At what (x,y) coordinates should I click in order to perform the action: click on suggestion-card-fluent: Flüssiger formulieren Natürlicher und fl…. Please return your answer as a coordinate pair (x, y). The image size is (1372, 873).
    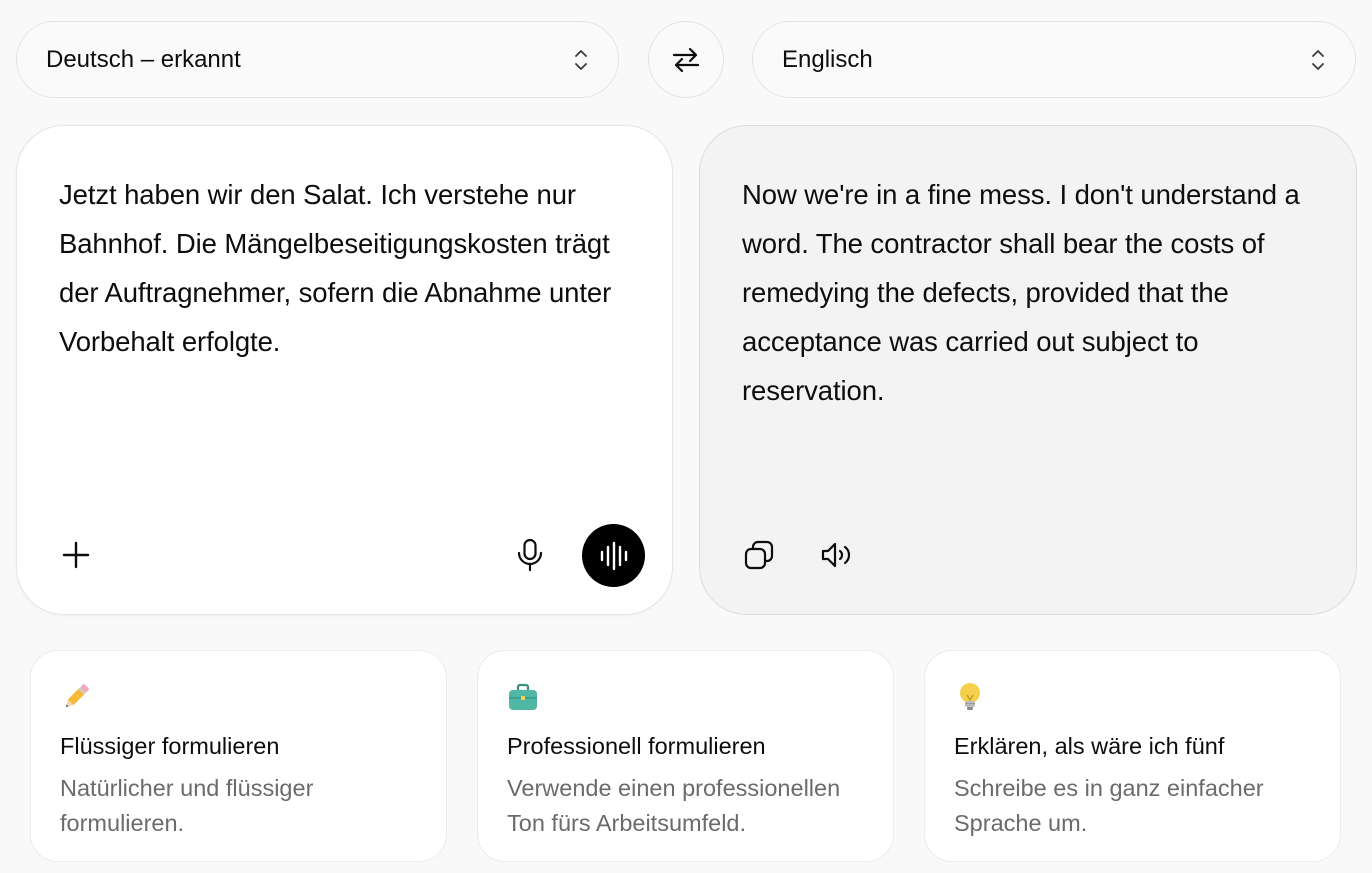
    Looking at the image, I should click on (238, 756).